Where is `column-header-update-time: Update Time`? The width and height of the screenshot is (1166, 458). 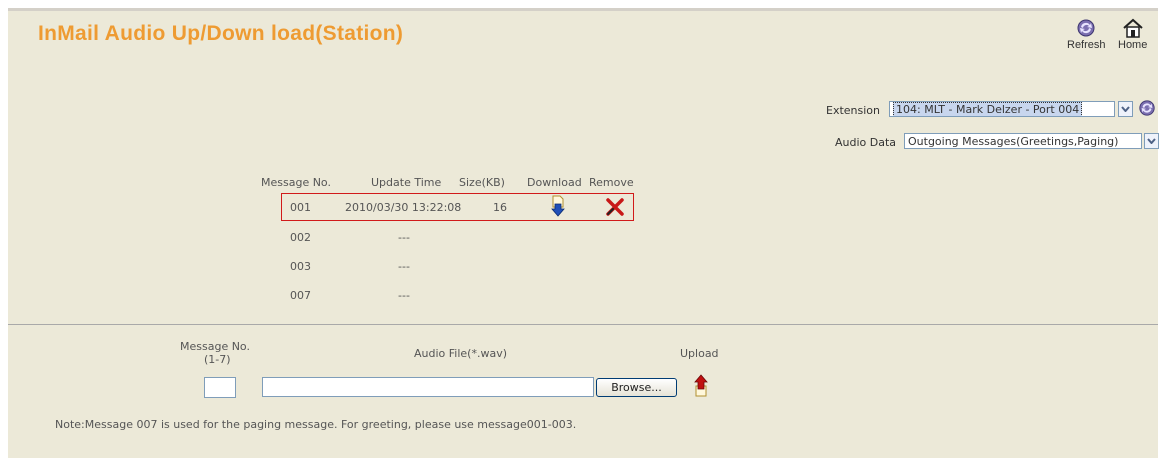 column-header-update-time: Update Time is located at coordinates (406, 182).